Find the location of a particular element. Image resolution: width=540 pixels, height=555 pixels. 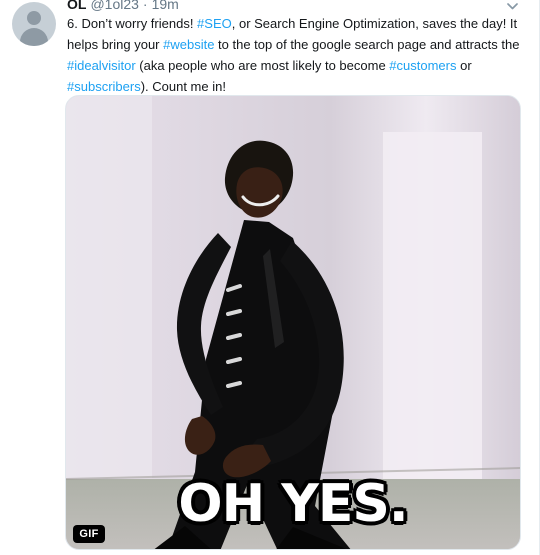

tweet-timestamp: 19m is located at coordinates (165, 6).